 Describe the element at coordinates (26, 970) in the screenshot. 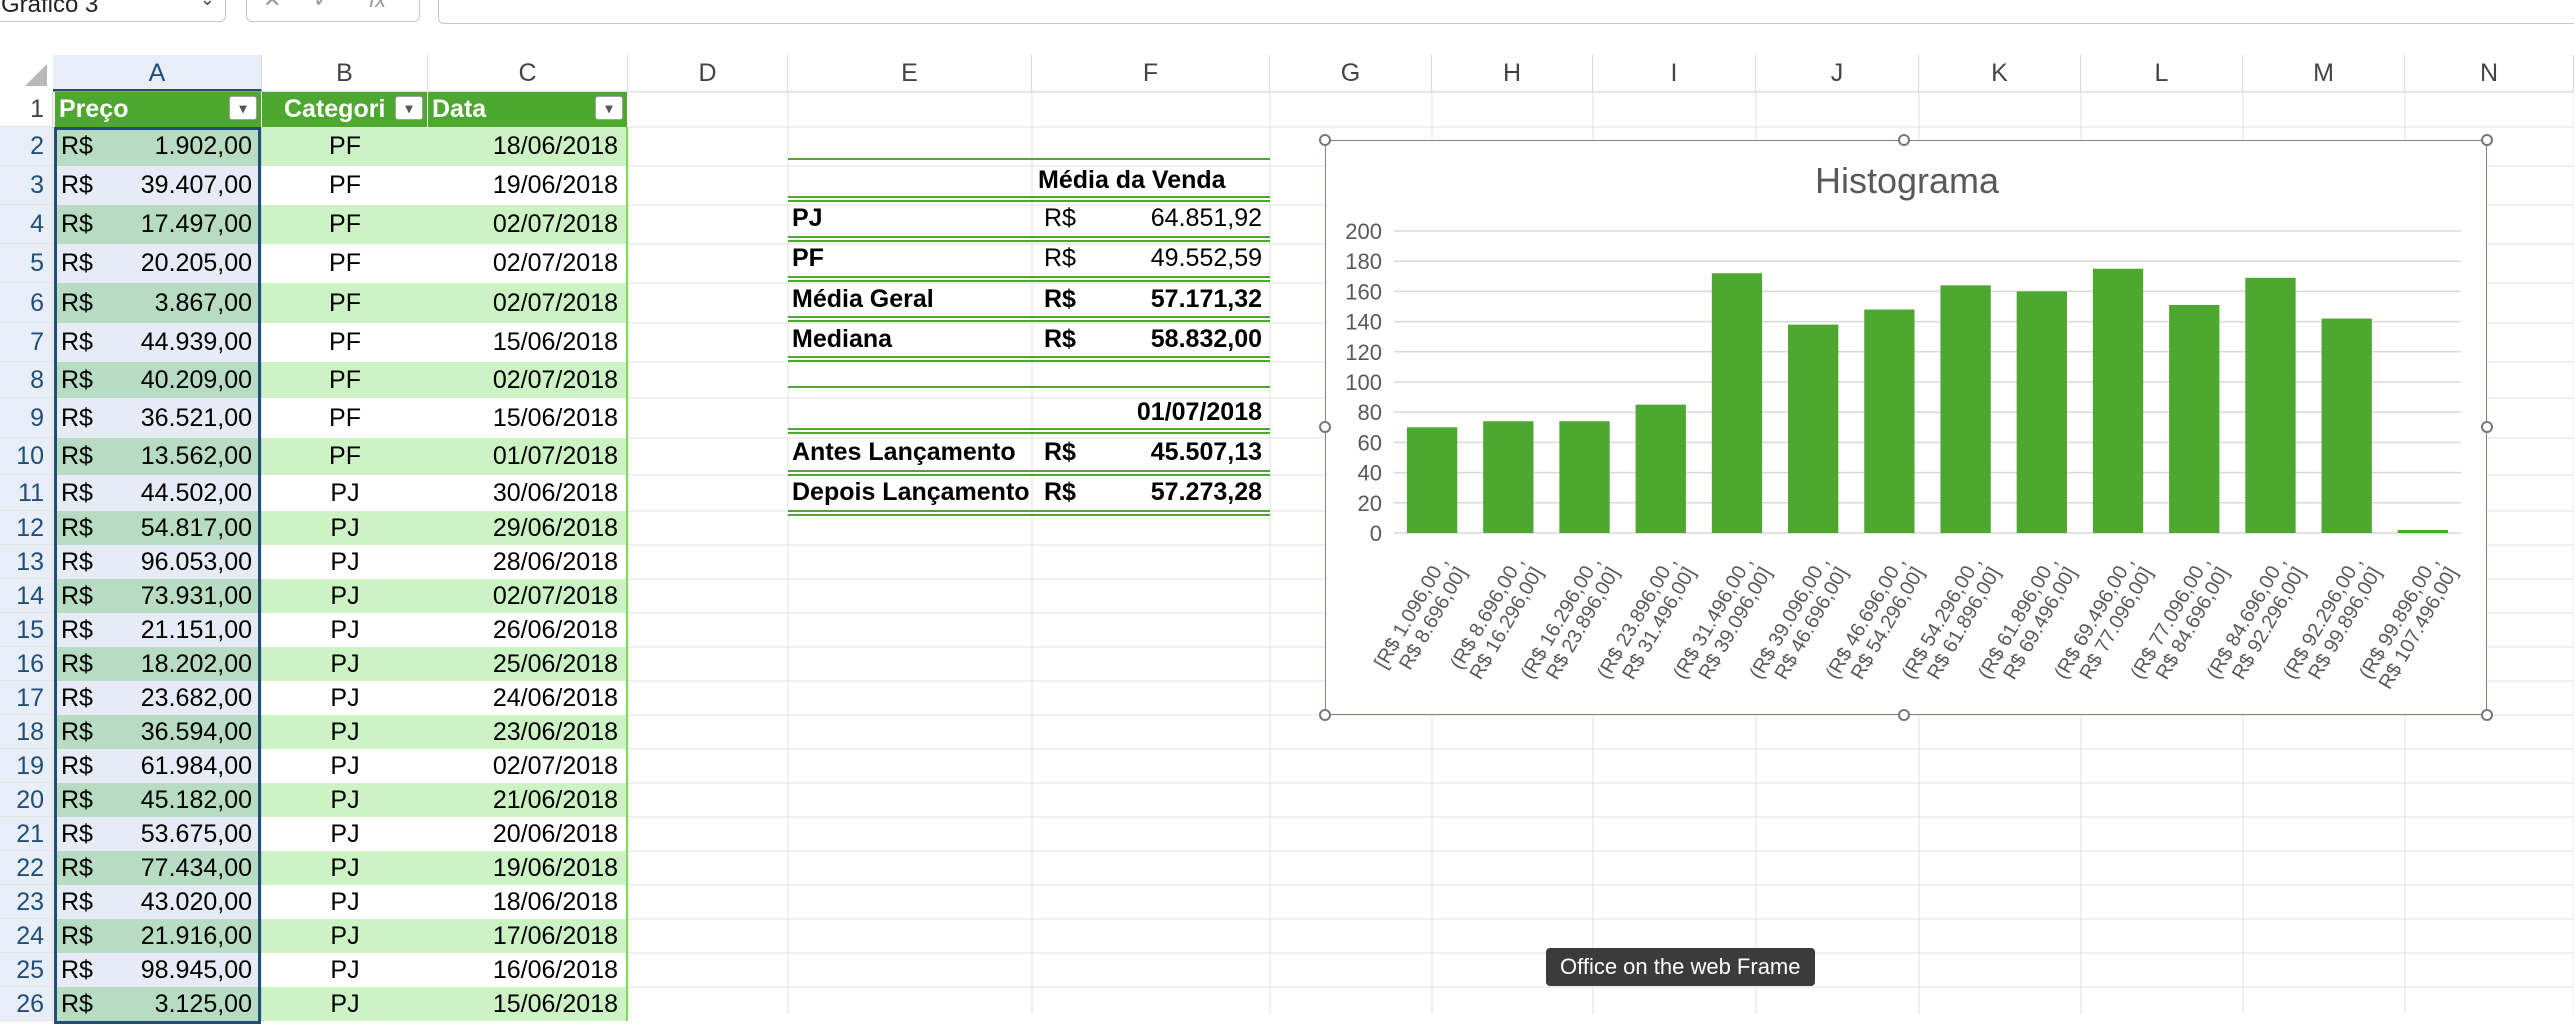

I see `row-header-25: 25` at that location.